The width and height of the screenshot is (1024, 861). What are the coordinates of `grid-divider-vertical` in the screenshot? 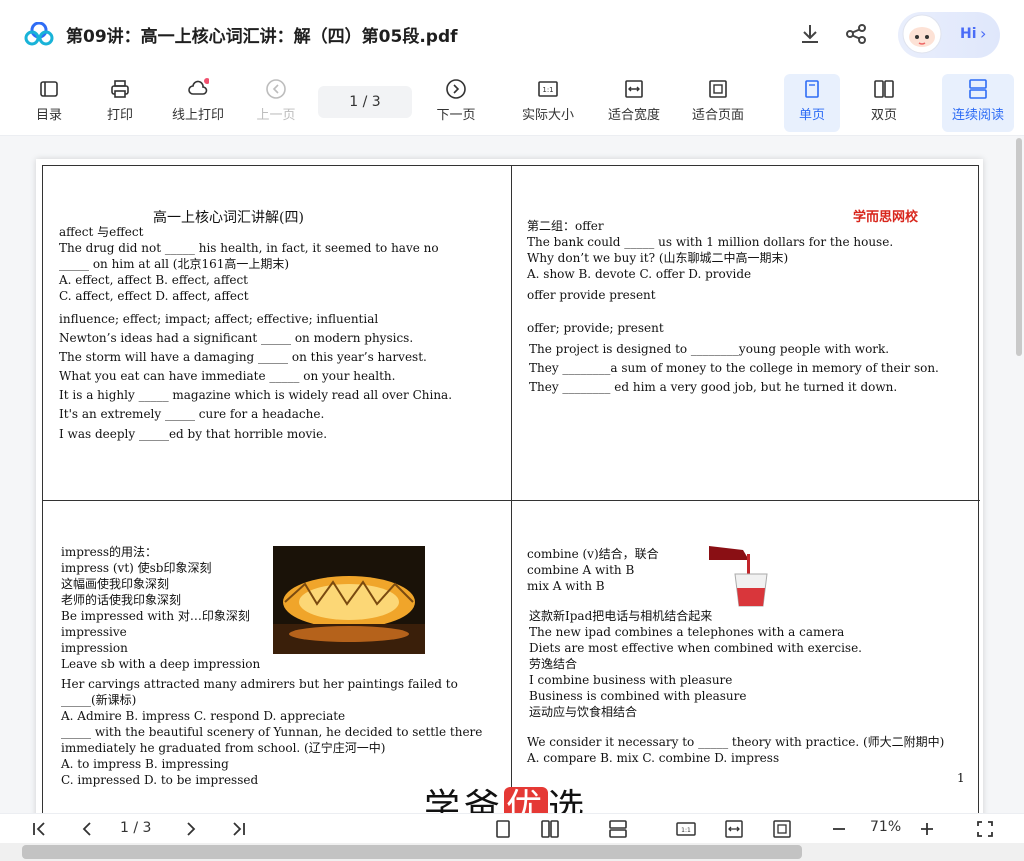 It's located at (511, 489).